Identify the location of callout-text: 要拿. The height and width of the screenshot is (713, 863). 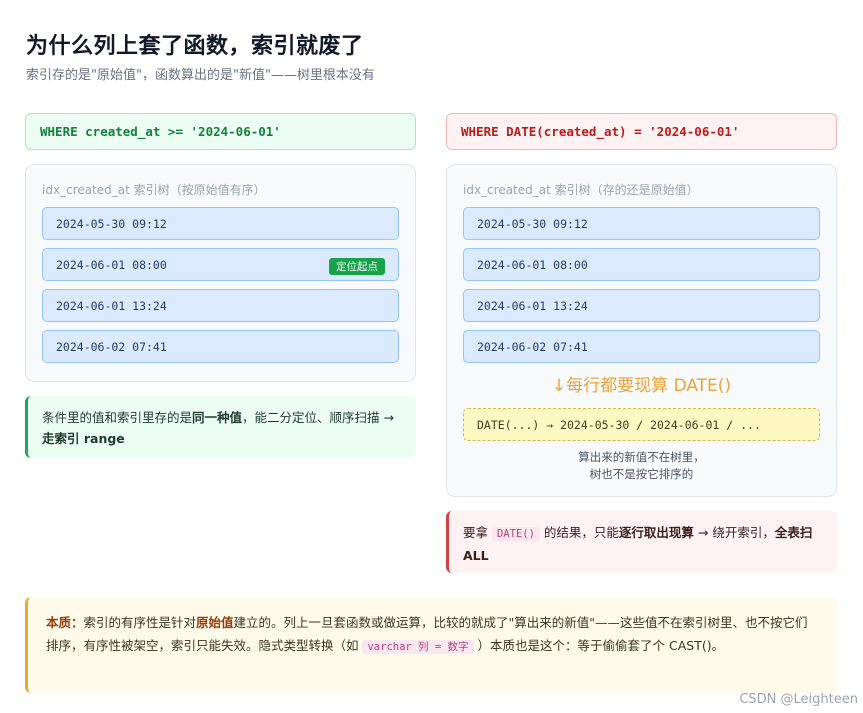
(477, 532).